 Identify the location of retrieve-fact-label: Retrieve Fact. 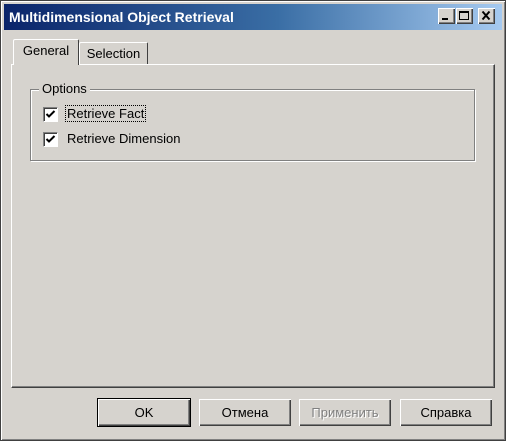
(106, 113).